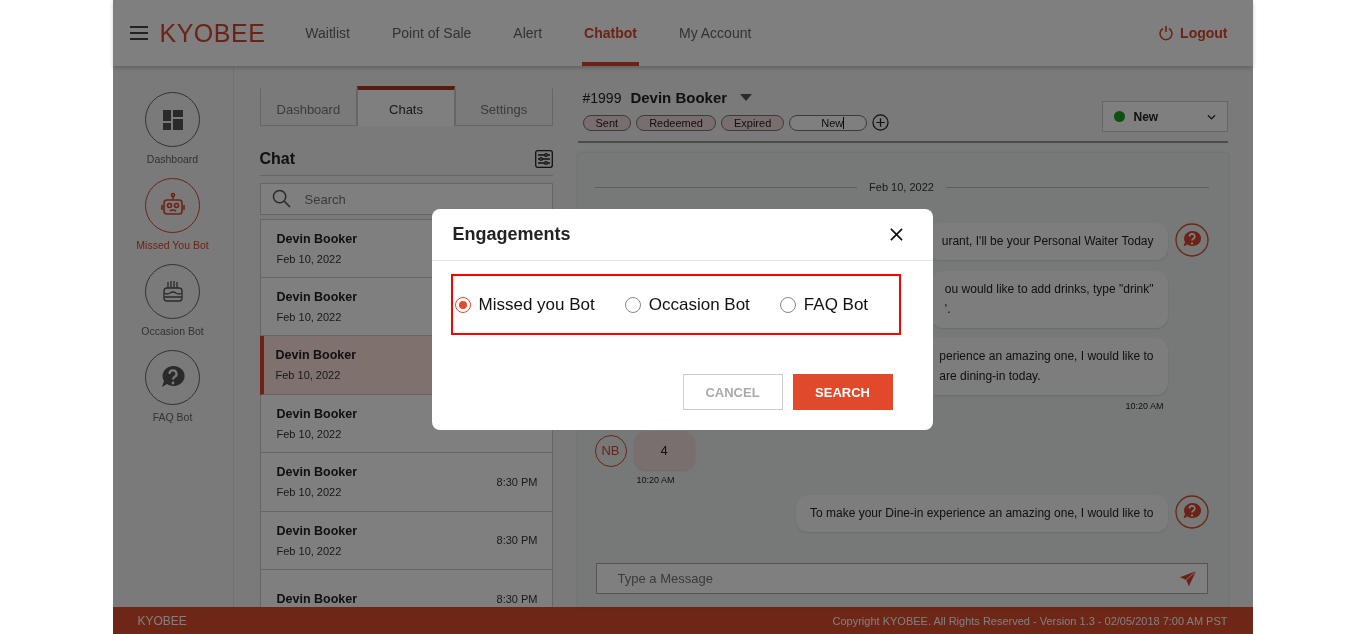 The height and width of the screenshot is (634, 1365). What do you see at coordinates (1119, 116) in the screenshot?
I see `status-dot-icon` at bounding box center [1119, 116].